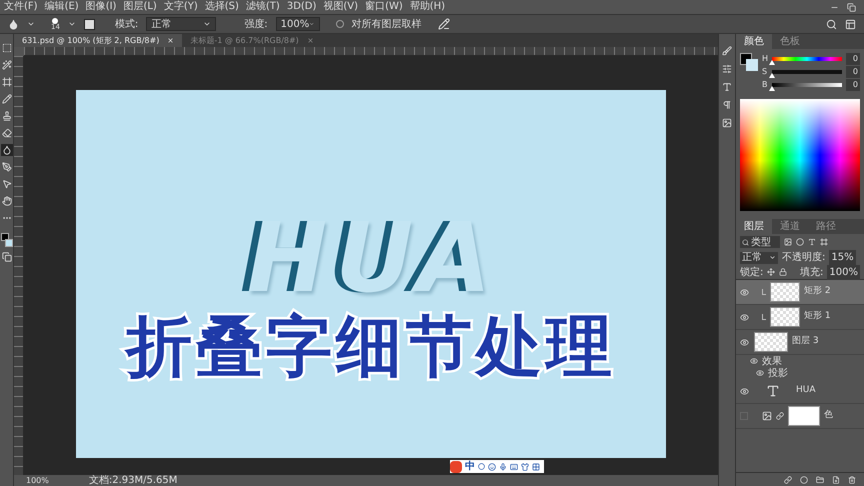  What do you see at coordinates (133, 481) in the screenshot?
I see `document-size: 文档:2.93M/5.65M` at bounding box center [133, 481].